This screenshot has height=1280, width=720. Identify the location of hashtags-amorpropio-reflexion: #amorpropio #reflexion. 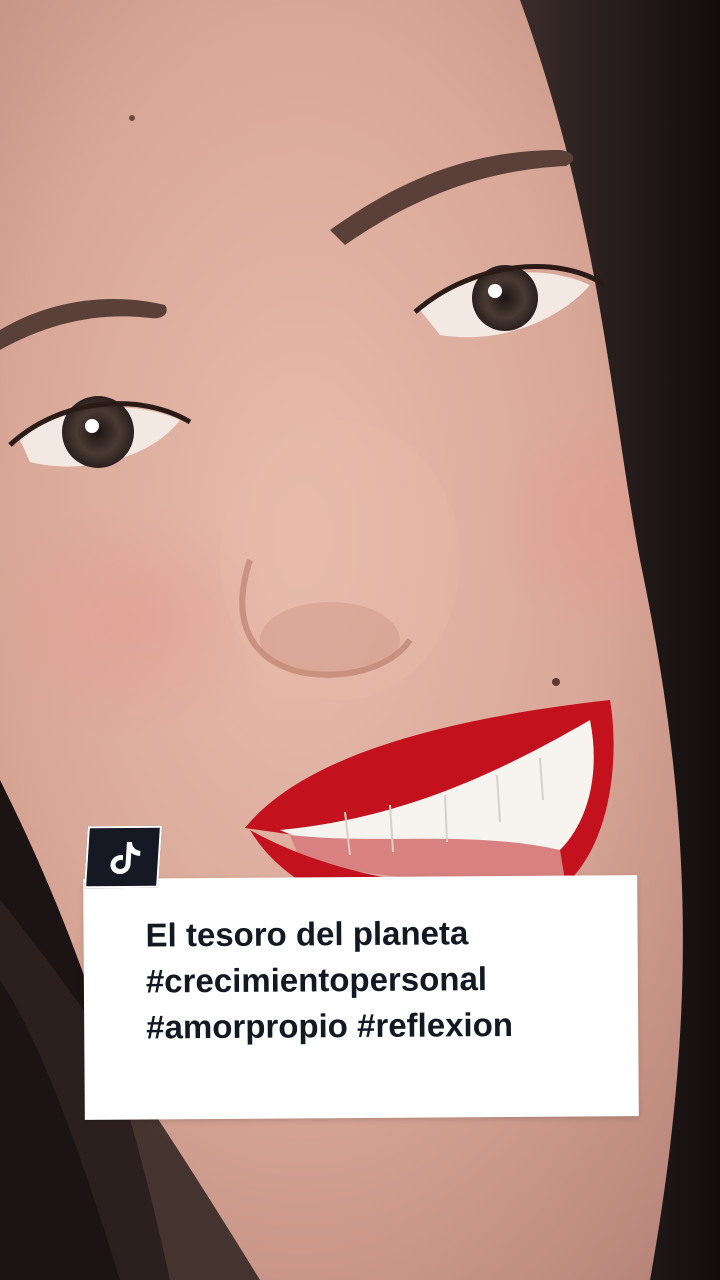
(386, 1025).